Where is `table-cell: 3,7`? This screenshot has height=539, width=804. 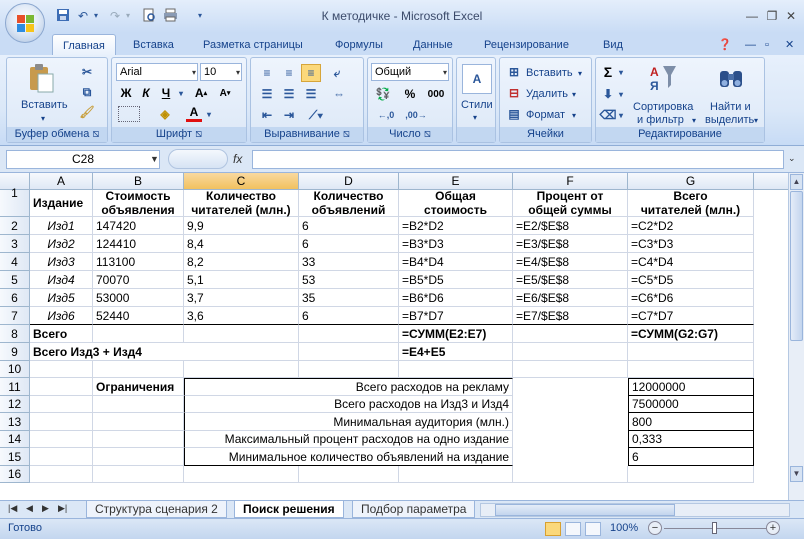 table-cell: 3,7 is located at coordinates (241, 298).